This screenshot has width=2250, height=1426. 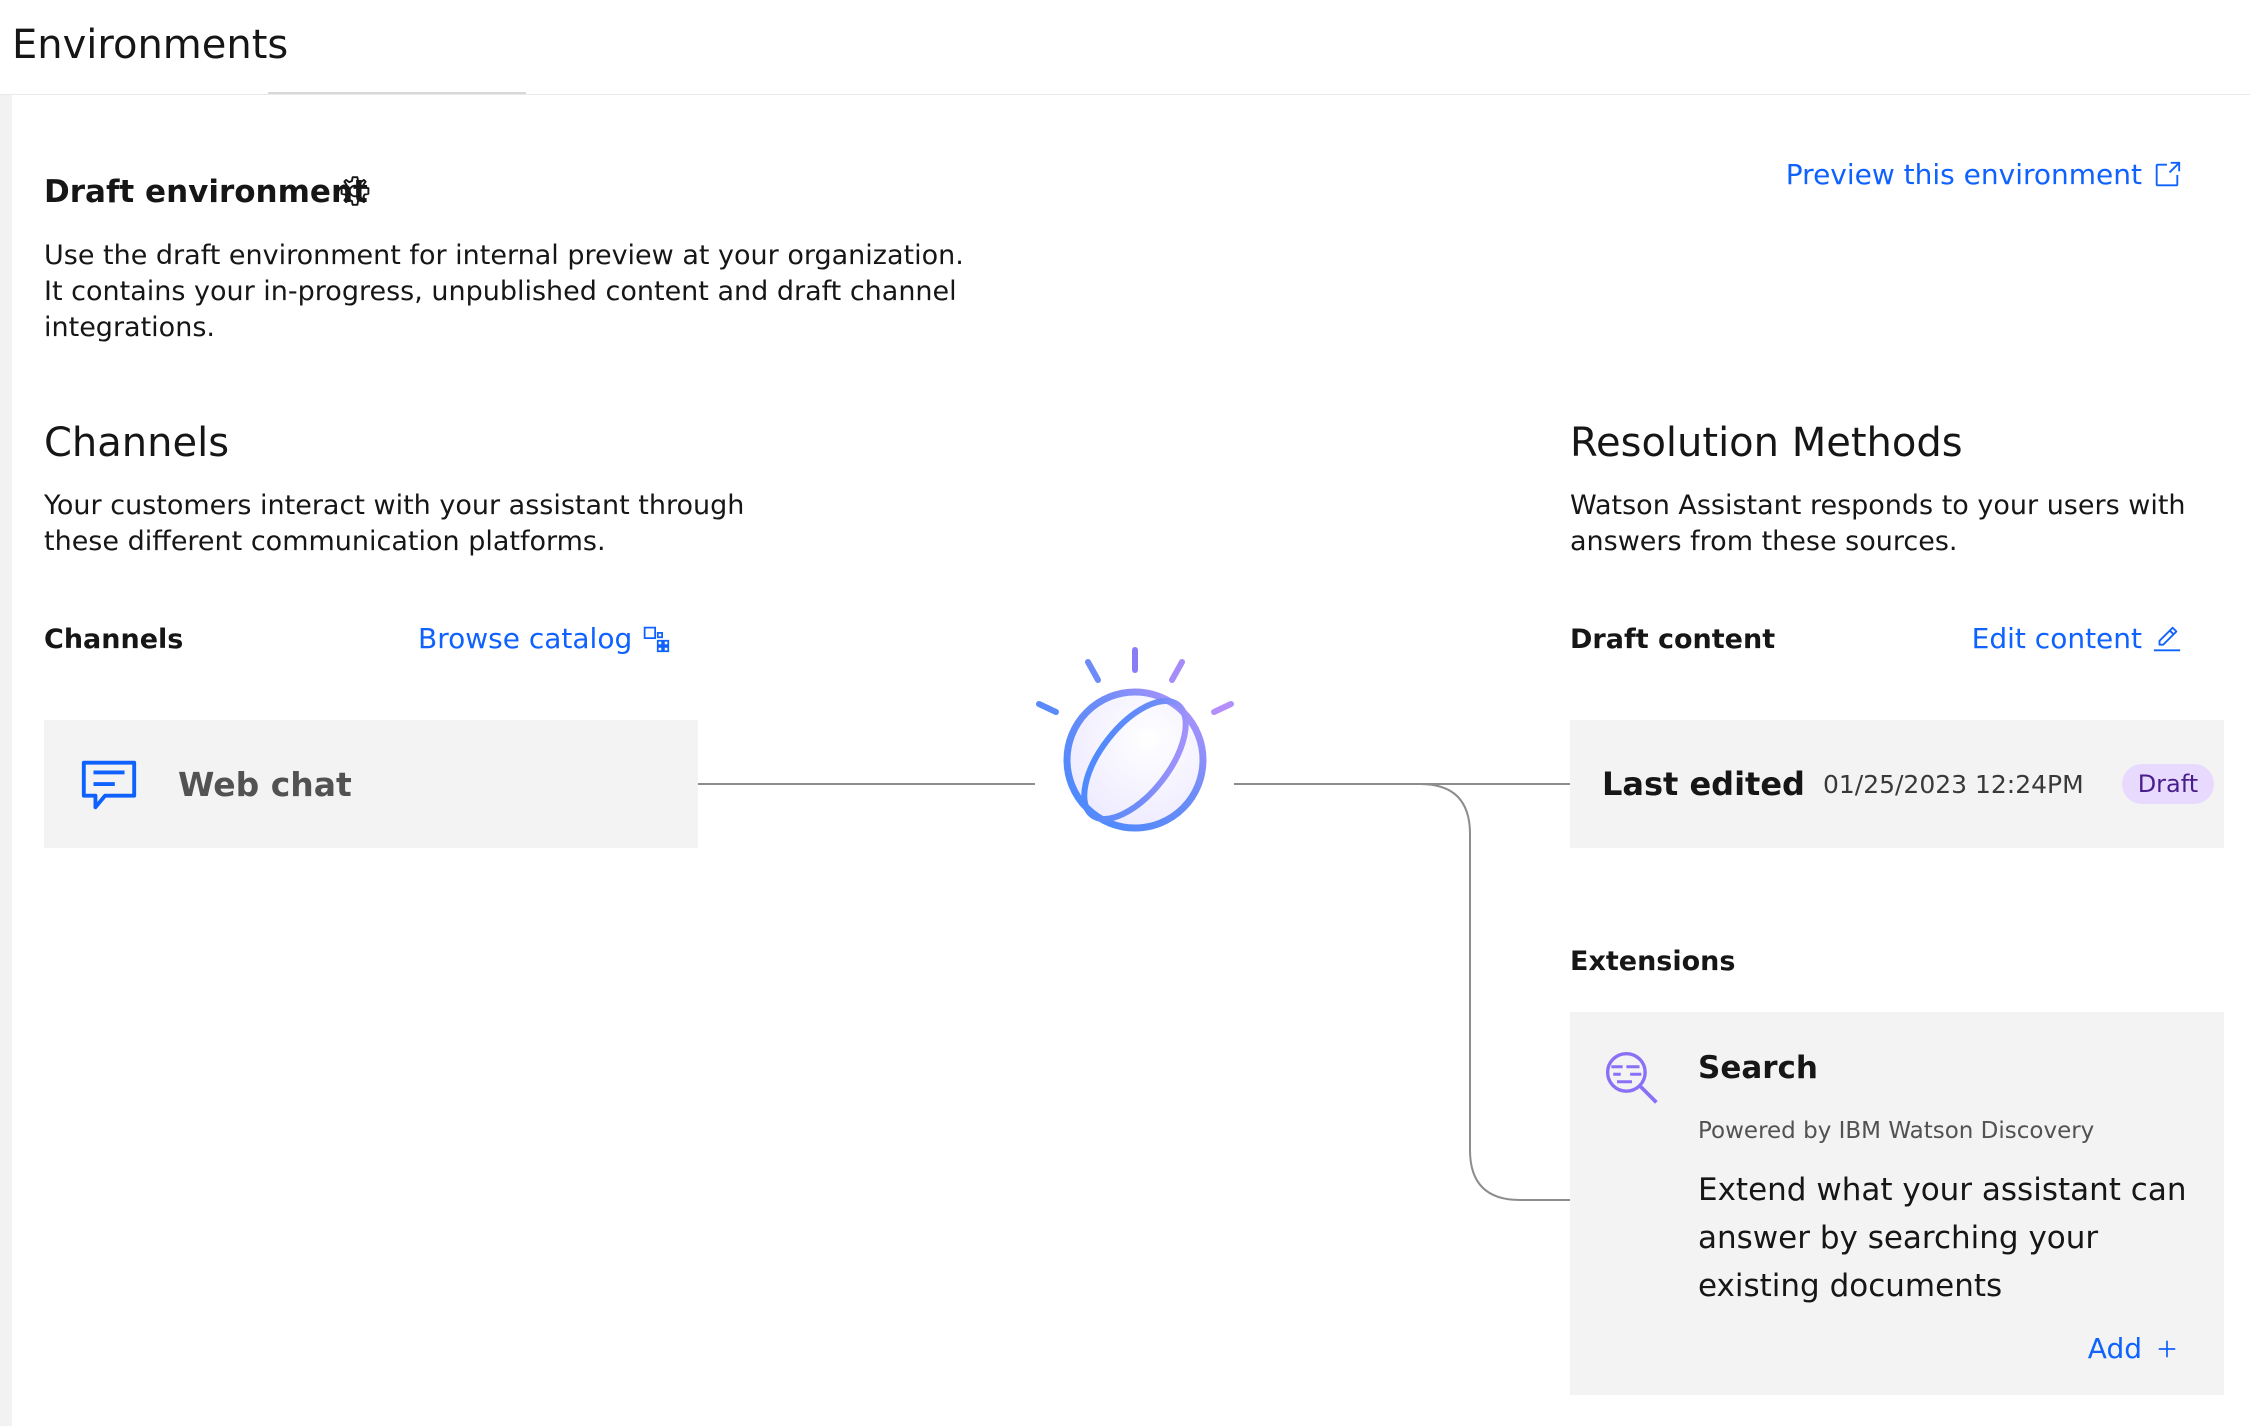 I want to click on search-discovery-icon, so click(x=1631, y=1077).